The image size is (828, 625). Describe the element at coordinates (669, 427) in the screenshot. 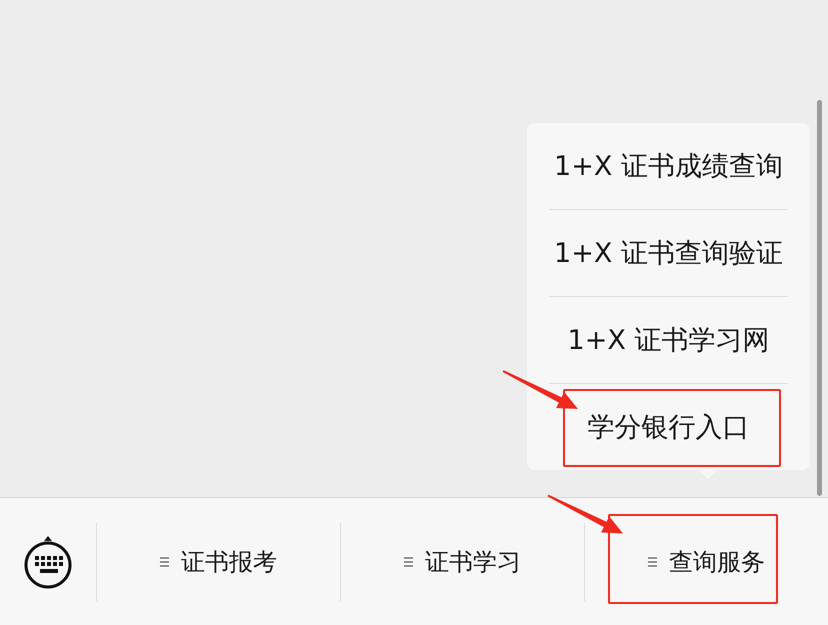

I see `menu-item: 学分银行入口` at that location.